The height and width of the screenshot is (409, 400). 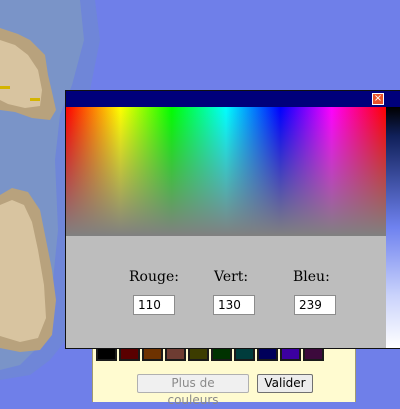 What do you see at coordinates (315, 305) in the screenshot?
I see `blue-input` at bounding box center [315, 305].